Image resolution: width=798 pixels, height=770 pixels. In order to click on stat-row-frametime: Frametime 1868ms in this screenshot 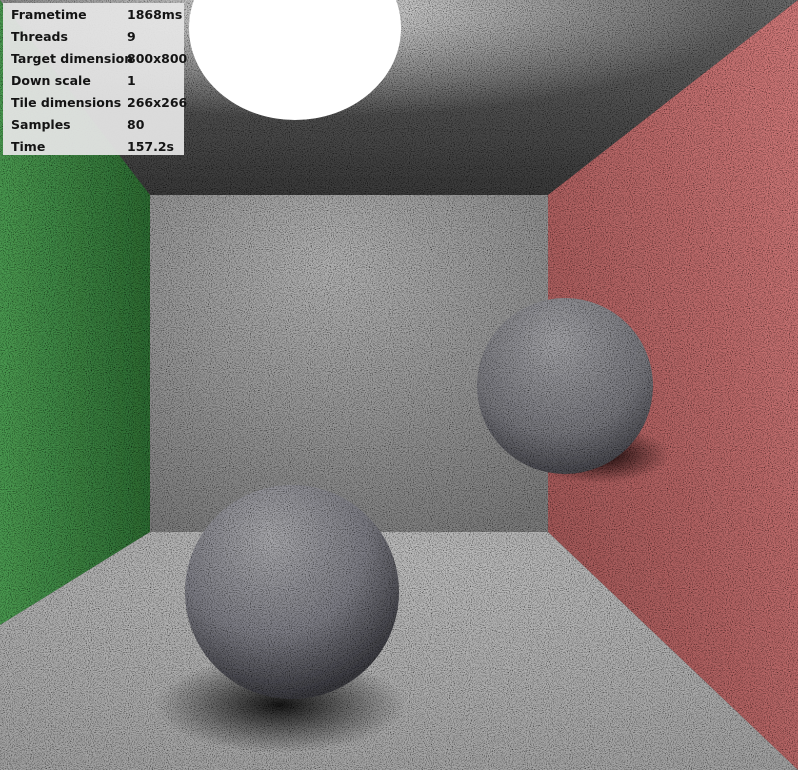, I will do `click(93, 15)`.